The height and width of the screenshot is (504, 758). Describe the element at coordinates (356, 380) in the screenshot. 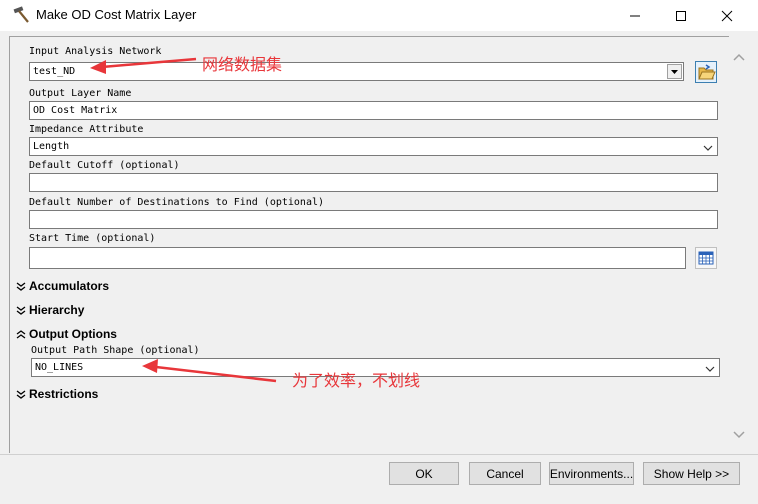

I see `lines-annotation: 为了效率，不划线` at that location.